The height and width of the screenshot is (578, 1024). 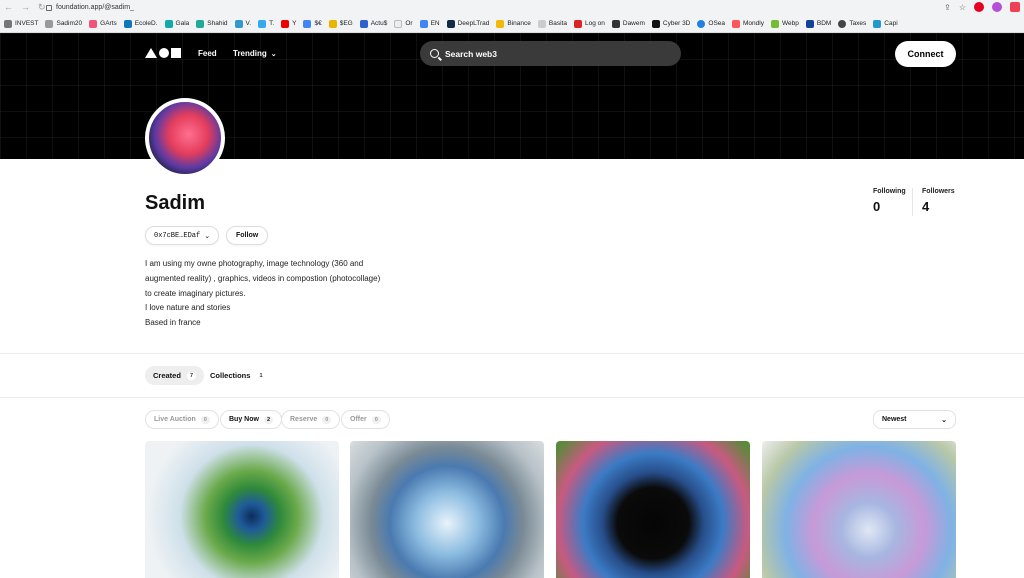 I want to click on bookmark-label: Dawem, so click(x=633, y=23).